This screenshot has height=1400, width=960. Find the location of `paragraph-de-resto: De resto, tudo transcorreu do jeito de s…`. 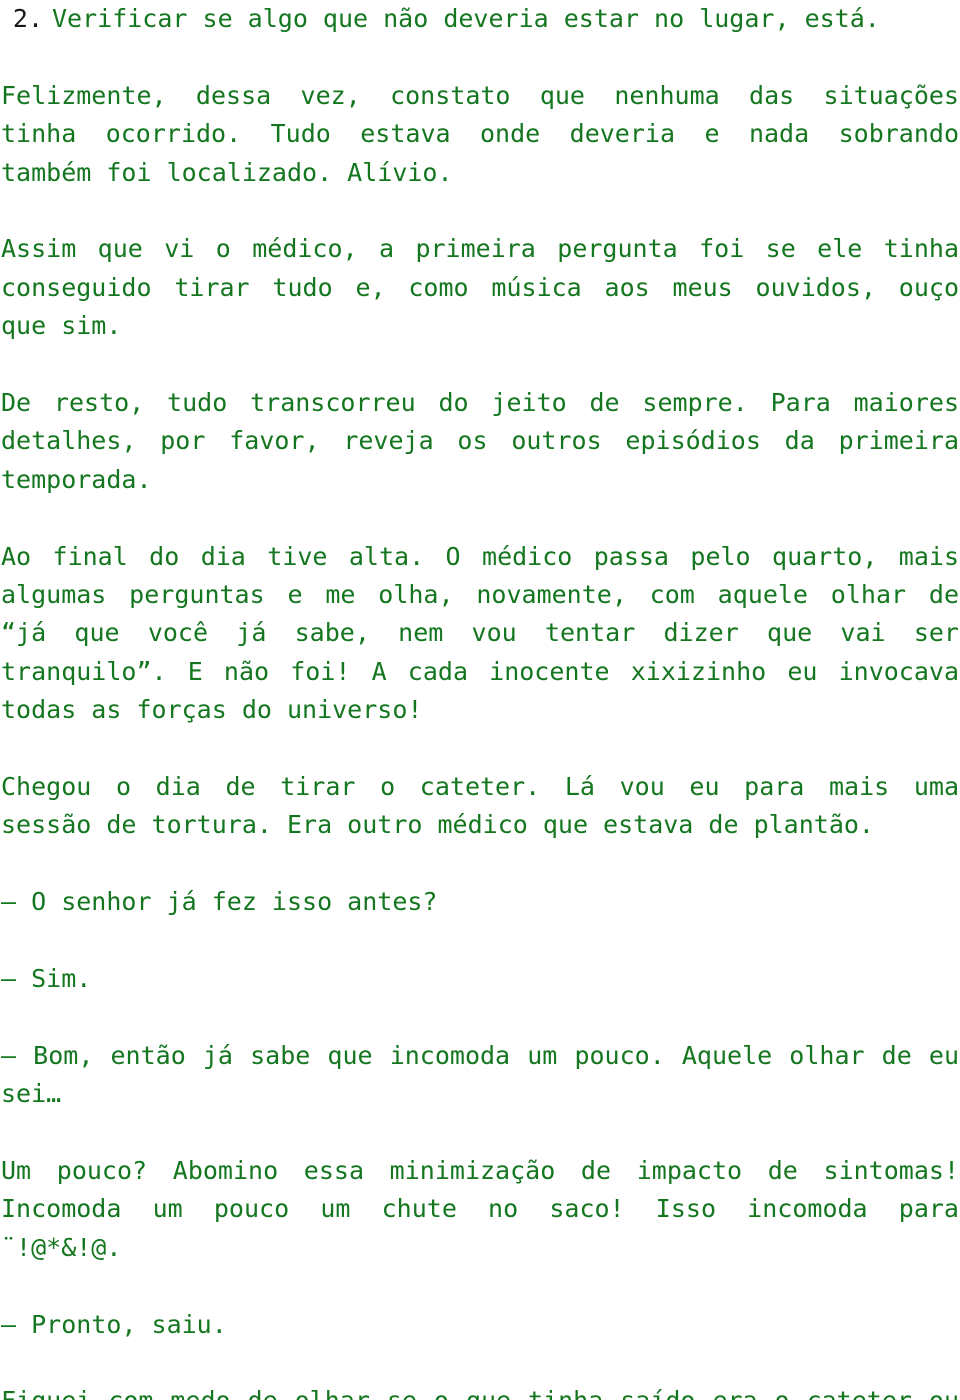

paragraph-de-resto: De resto, tudo transcorreu do jeito de s… is located at coordinates (480, 441).